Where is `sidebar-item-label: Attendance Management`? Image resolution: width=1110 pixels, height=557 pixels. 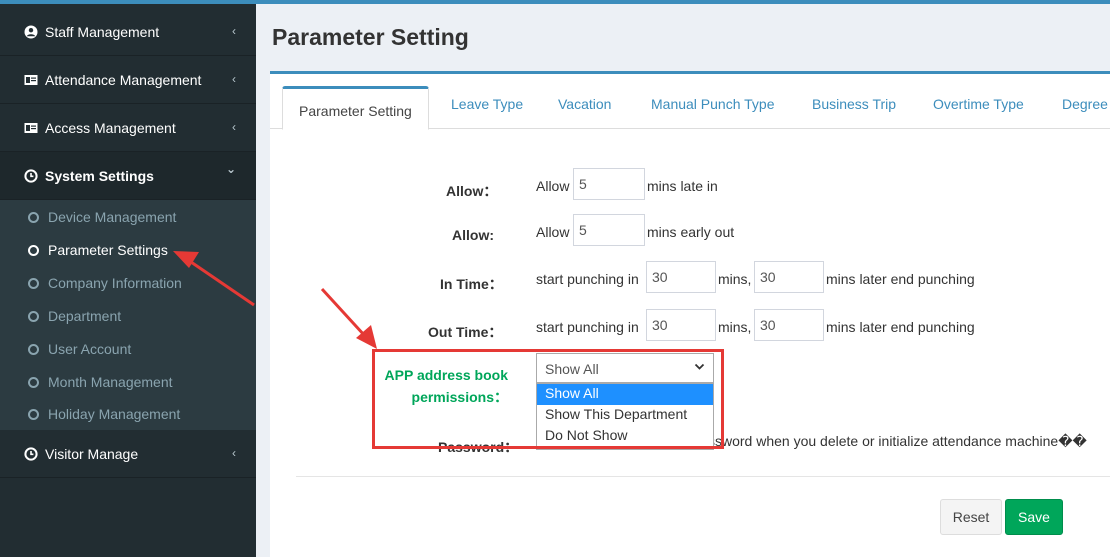
sidebar-item-label: Attendance Management is located at coordinates (123, 79).